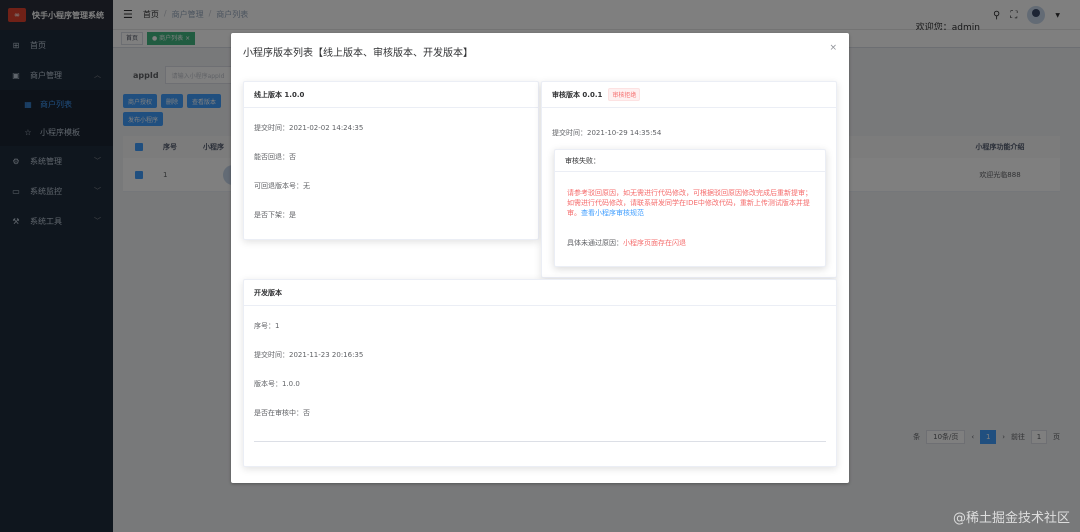 The width and height of the screenshot is (1080, 532). What do you see at coordinates (277, 384) in the screenshot?
I see `dev-version: 版本号：1.0.0` at bounding box center [277, 384].